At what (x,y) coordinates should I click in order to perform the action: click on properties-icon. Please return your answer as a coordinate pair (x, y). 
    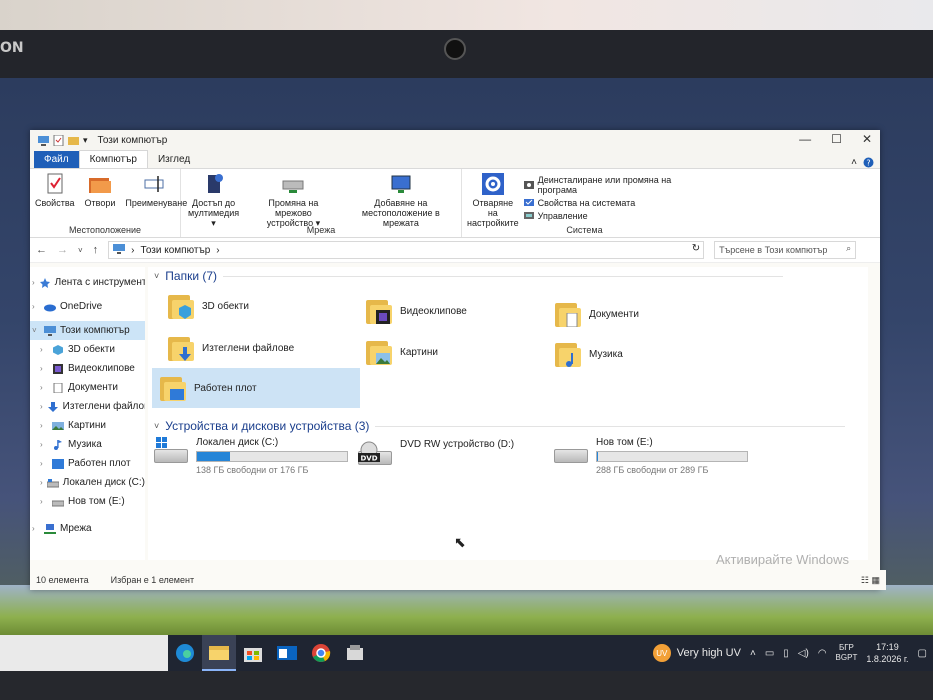
    Looking at the image, I should click on (58, 140).